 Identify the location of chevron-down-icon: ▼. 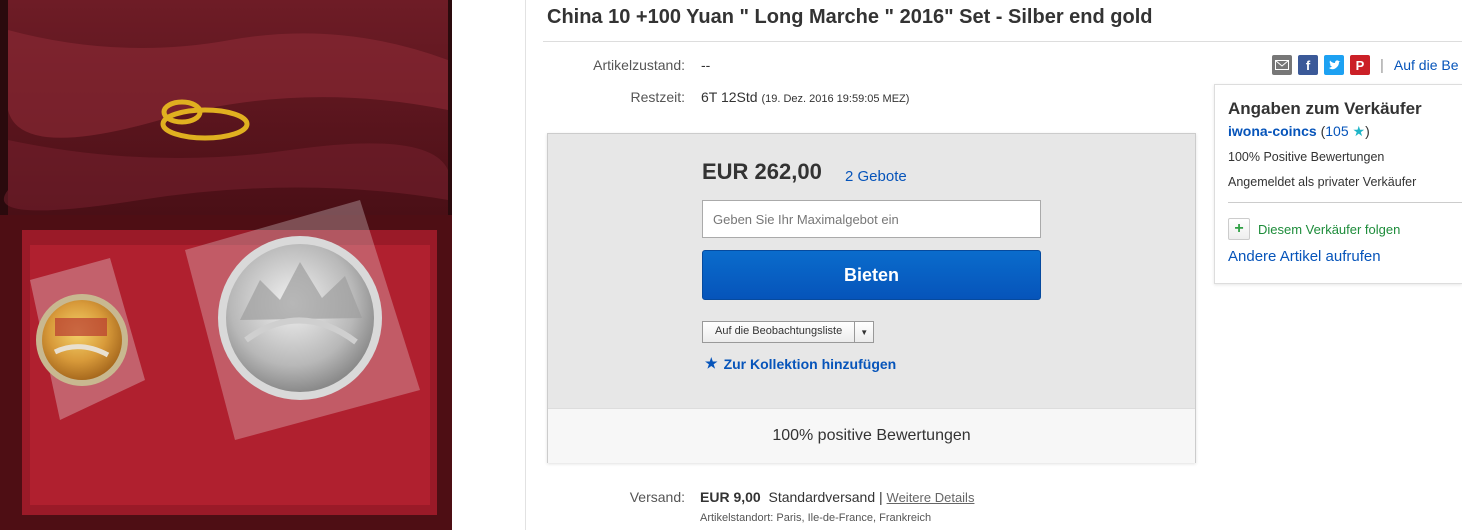
(864, 332).